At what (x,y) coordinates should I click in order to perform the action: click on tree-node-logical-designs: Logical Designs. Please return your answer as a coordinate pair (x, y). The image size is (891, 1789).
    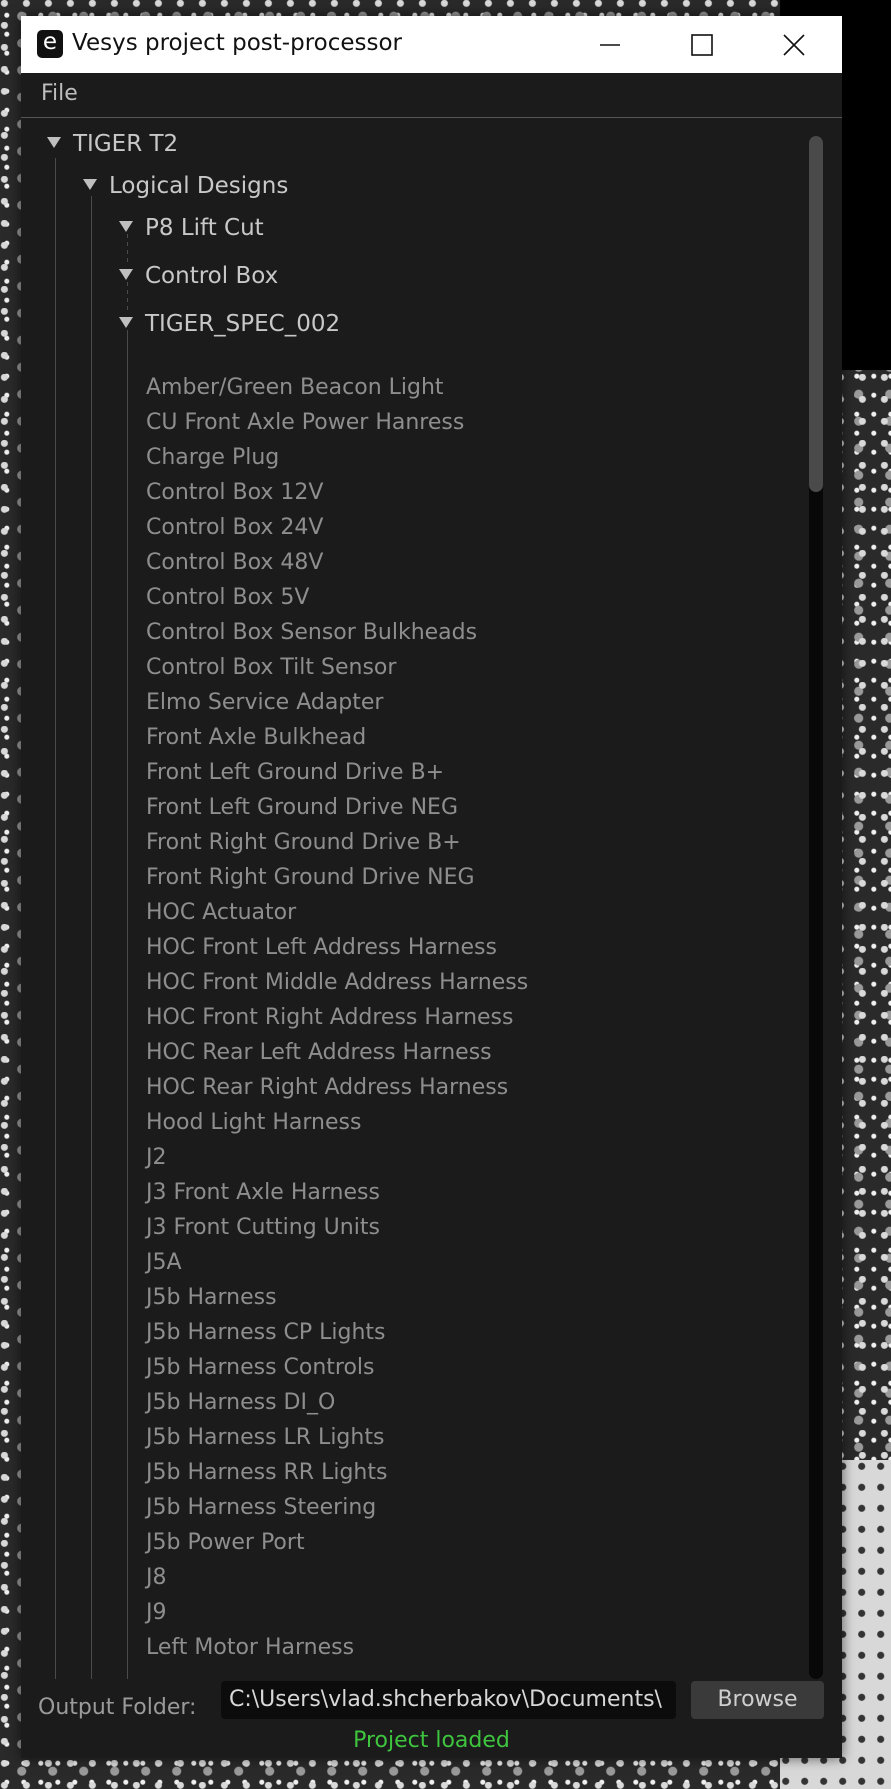
    Looking at the image, I should click on (185, 186).